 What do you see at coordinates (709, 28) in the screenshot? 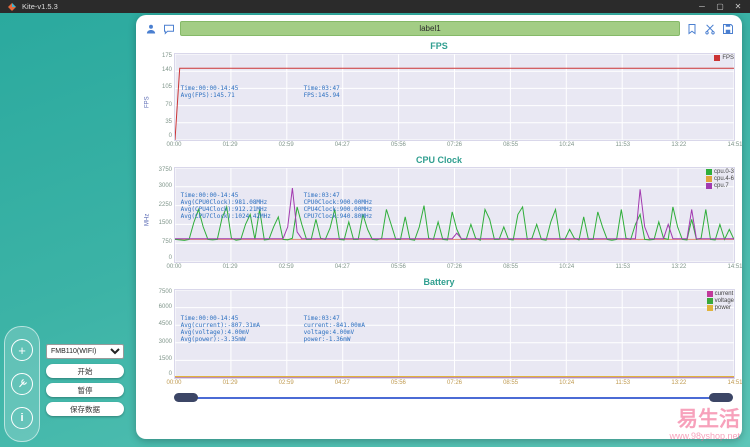
I see `scissors-icon` at bounding box center [709, 28].